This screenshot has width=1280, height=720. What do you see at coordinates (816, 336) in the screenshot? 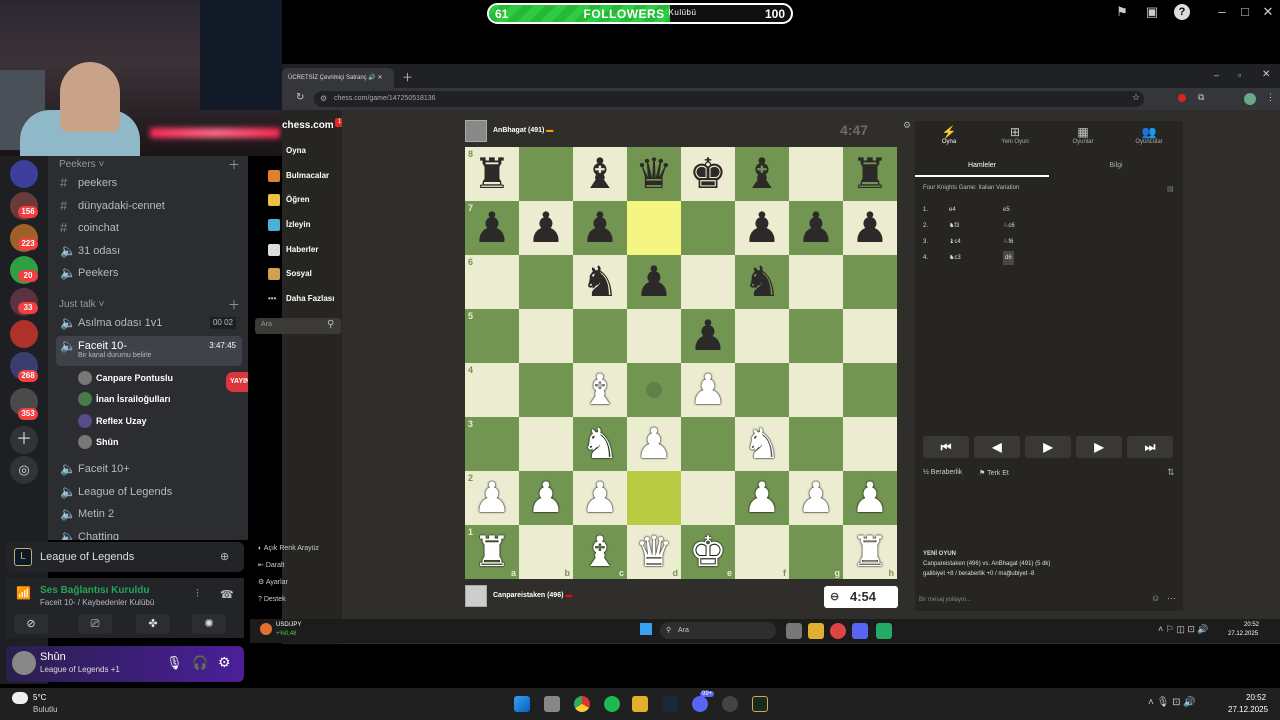
I see `square-g5` at bounding box center [816, 336].